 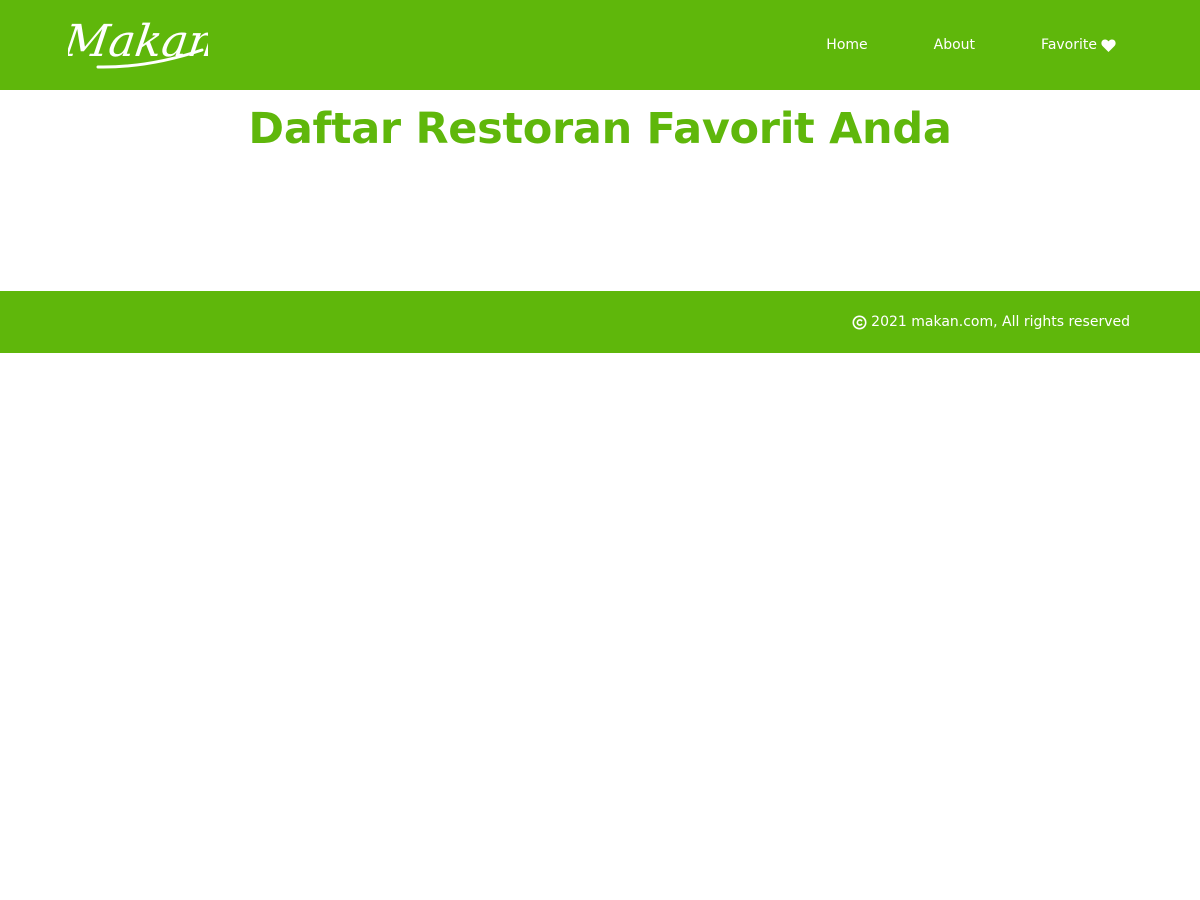 What do you see at coordinates (1108, 45) in the screenshot?
I see `heart-icon` at bounding box center [1108, 45].